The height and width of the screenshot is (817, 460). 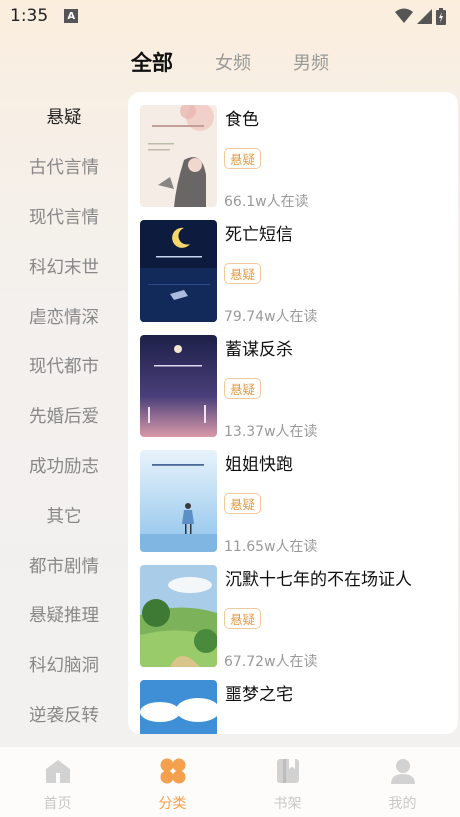 I want to click on reader-count: 66.1w人在读, so click(x=266, y=202).